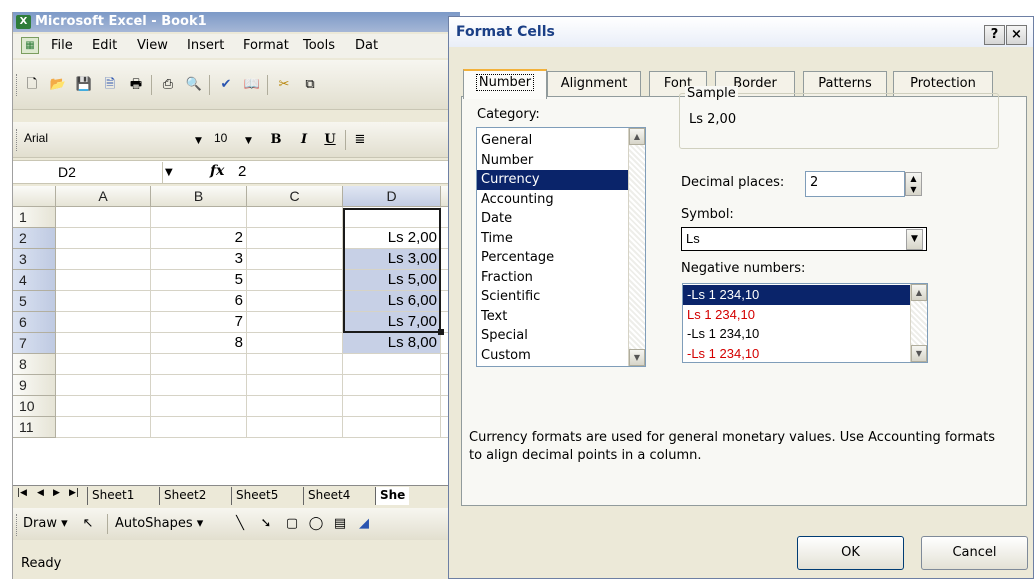  Describe the element at coordinates (34, 364) in the screenshot. I see `row-header: 8` at that location.